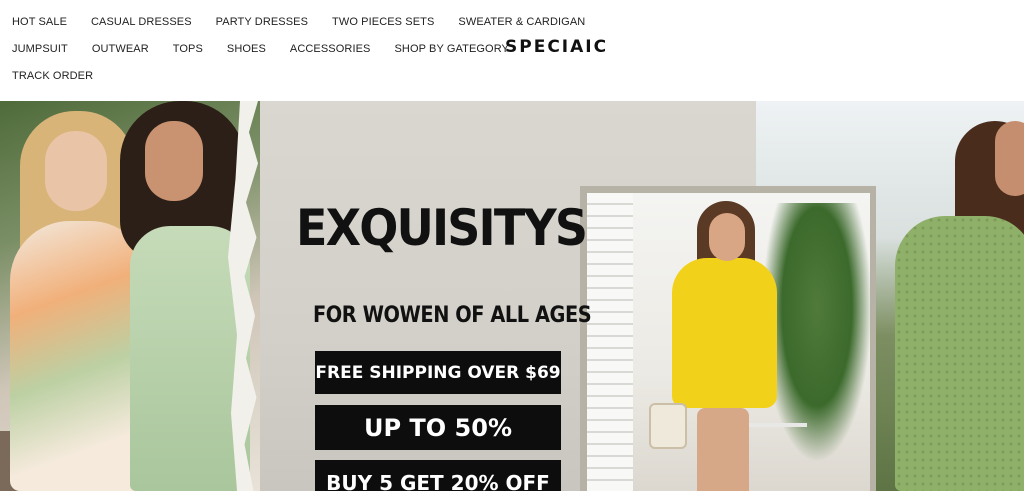 The image size is (1024, 491). I want to click on window-shutter, so click(610, 342).